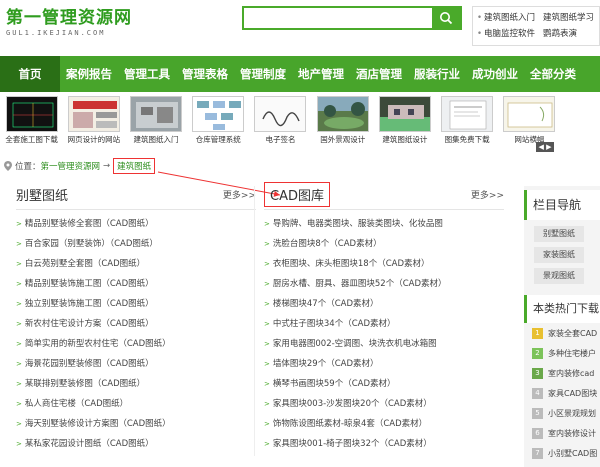 This screenshot has height=467, width=600. What do you see at coordinates (136, 444) in the screenshot?
I see `list-item: > 某私家花园设计图纸（CAD图纸）` at bounding box center [136, 444].